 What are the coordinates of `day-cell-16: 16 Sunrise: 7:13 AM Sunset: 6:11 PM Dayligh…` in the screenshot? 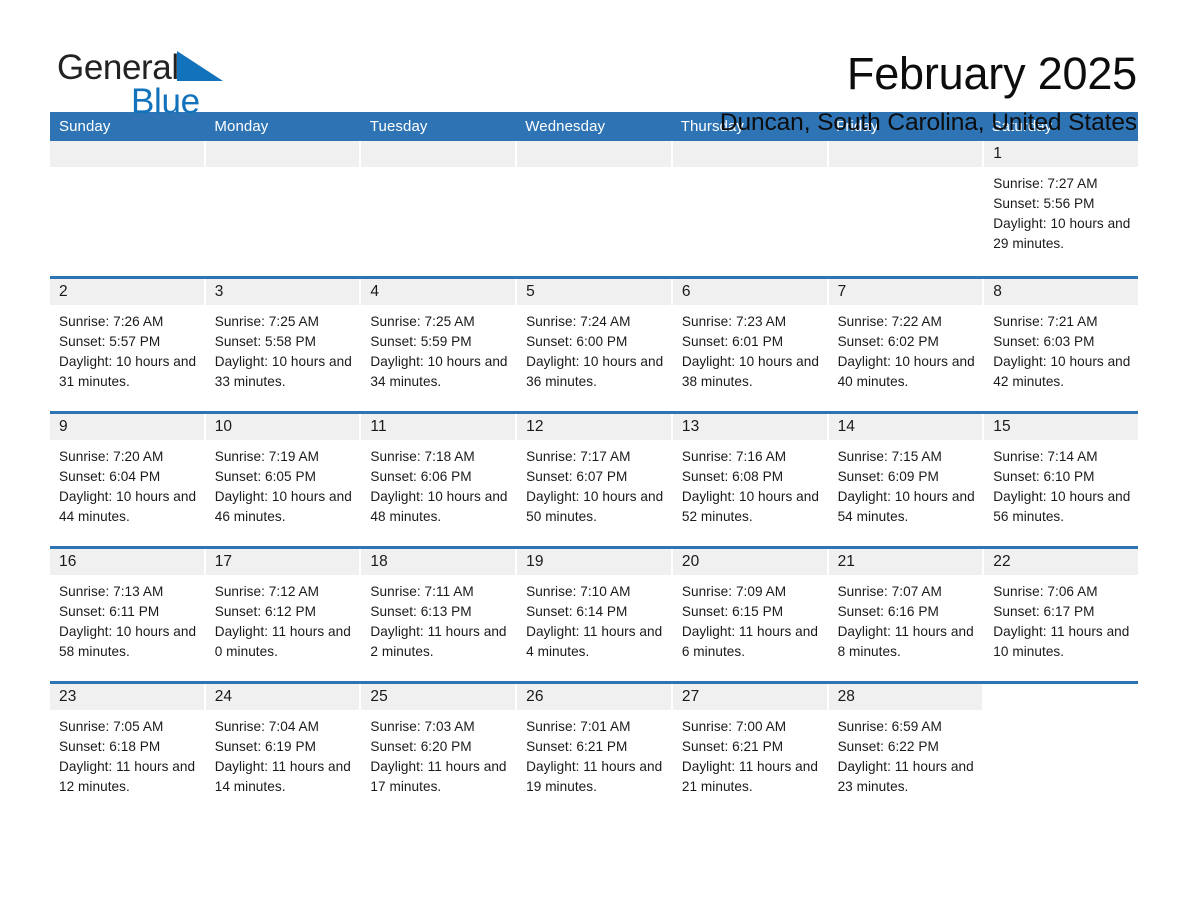 It's located at (127, 615).